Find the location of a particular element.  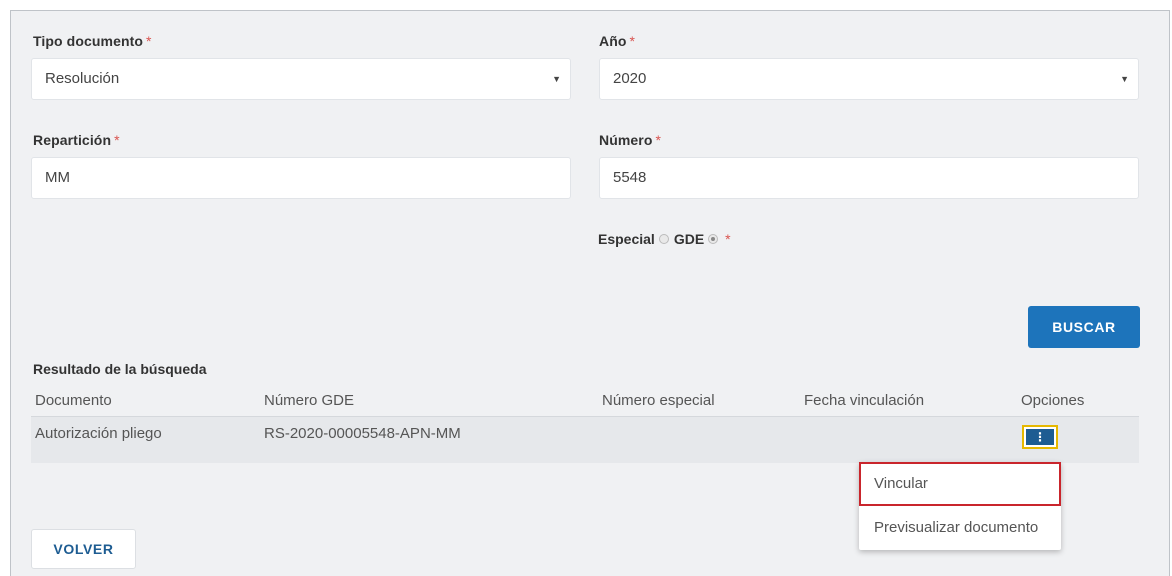

buscar-button: BUSCAR is located at coordinates (1084, 327).